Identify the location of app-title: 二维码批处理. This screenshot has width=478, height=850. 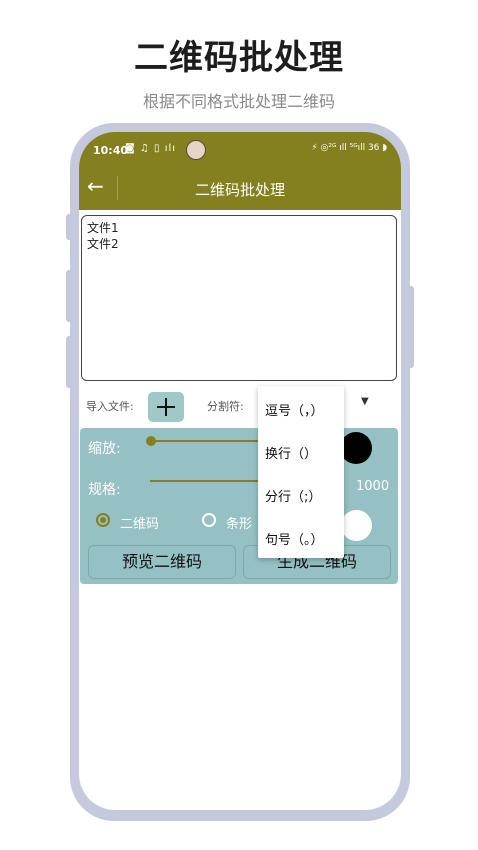
(239, 190).